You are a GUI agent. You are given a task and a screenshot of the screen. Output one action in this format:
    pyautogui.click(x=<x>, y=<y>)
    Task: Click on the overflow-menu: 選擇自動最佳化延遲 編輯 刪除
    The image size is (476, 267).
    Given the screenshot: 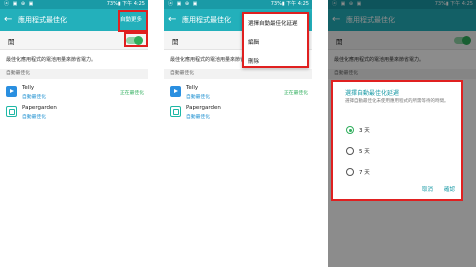 What is the action you would take?
    pyautogui.click(x=275, y=40)
    